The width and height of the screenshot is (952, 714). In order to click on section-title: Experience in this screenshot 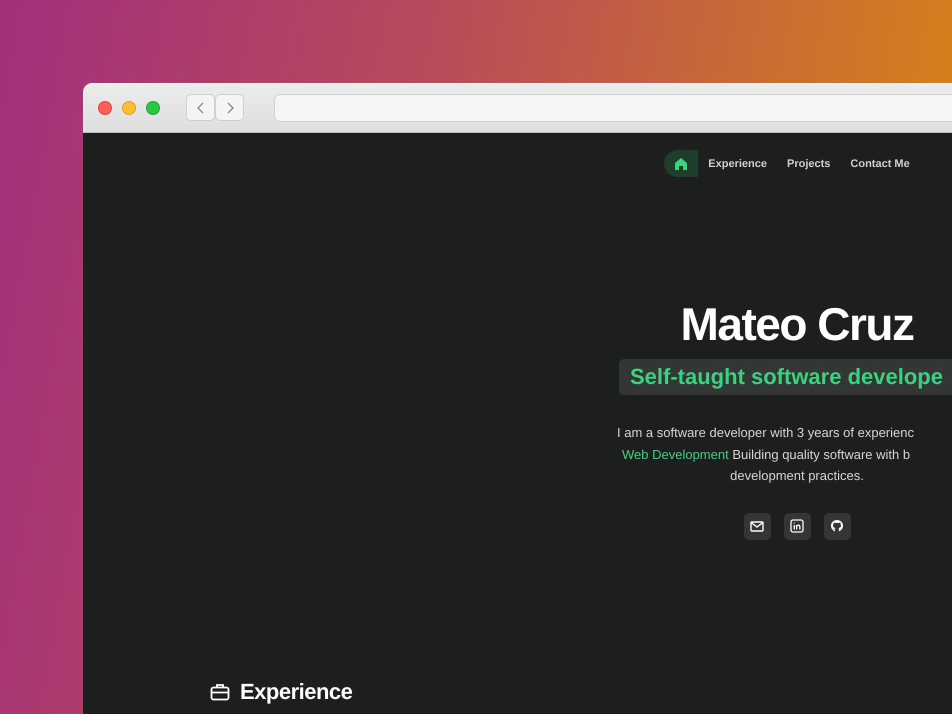, I will do `click(296, 692)`.